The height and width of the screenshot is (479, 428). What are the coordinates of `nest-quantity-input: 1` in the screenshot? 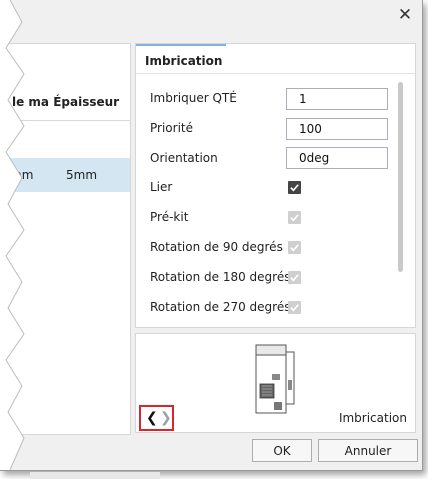 It's located at (337, 99).